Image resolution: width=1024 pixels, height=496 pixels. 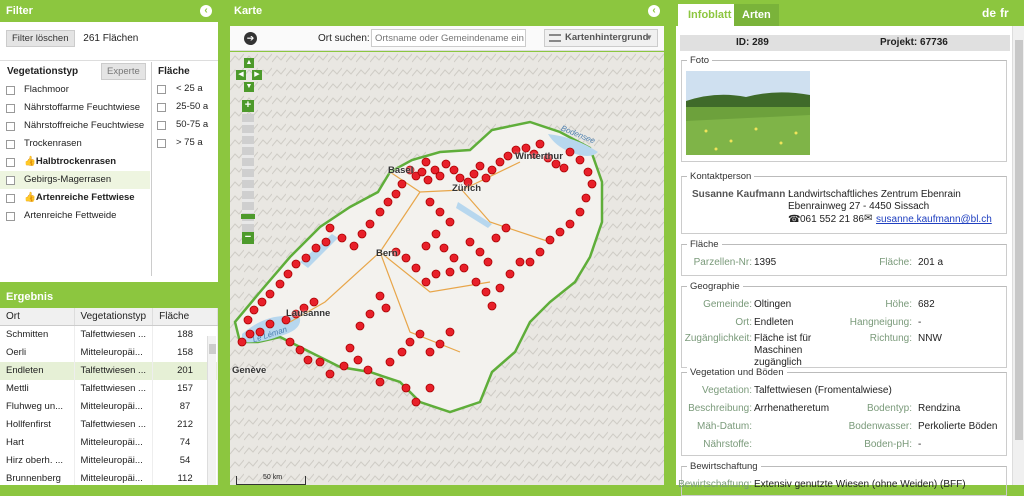 I want to click on collapse-left-icon: ‹, so click(x=206, y=11).